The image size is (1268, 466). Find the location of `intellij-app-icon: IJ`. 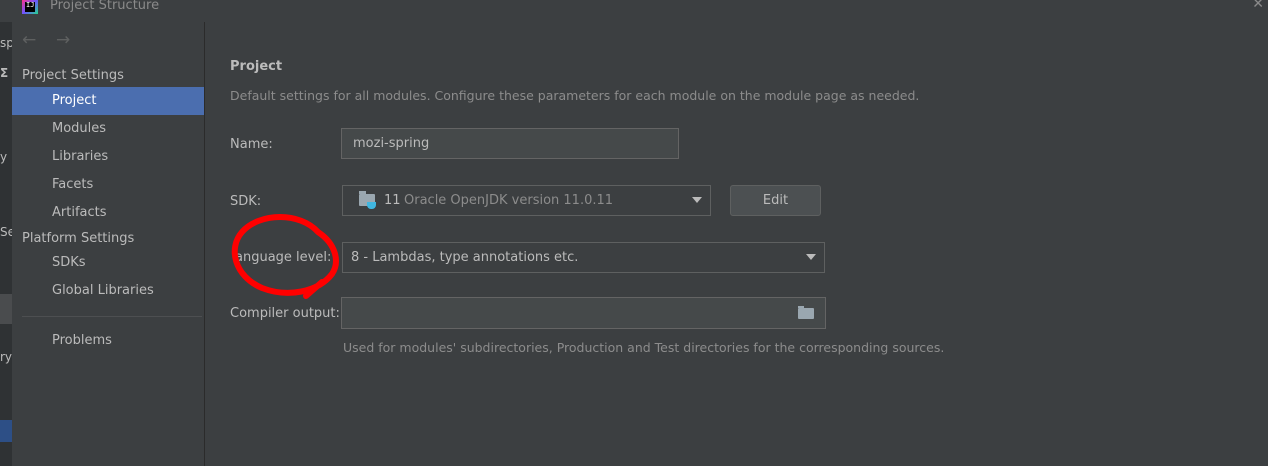

intellij-app-icon: IJ is located at coordinates (30, 7).